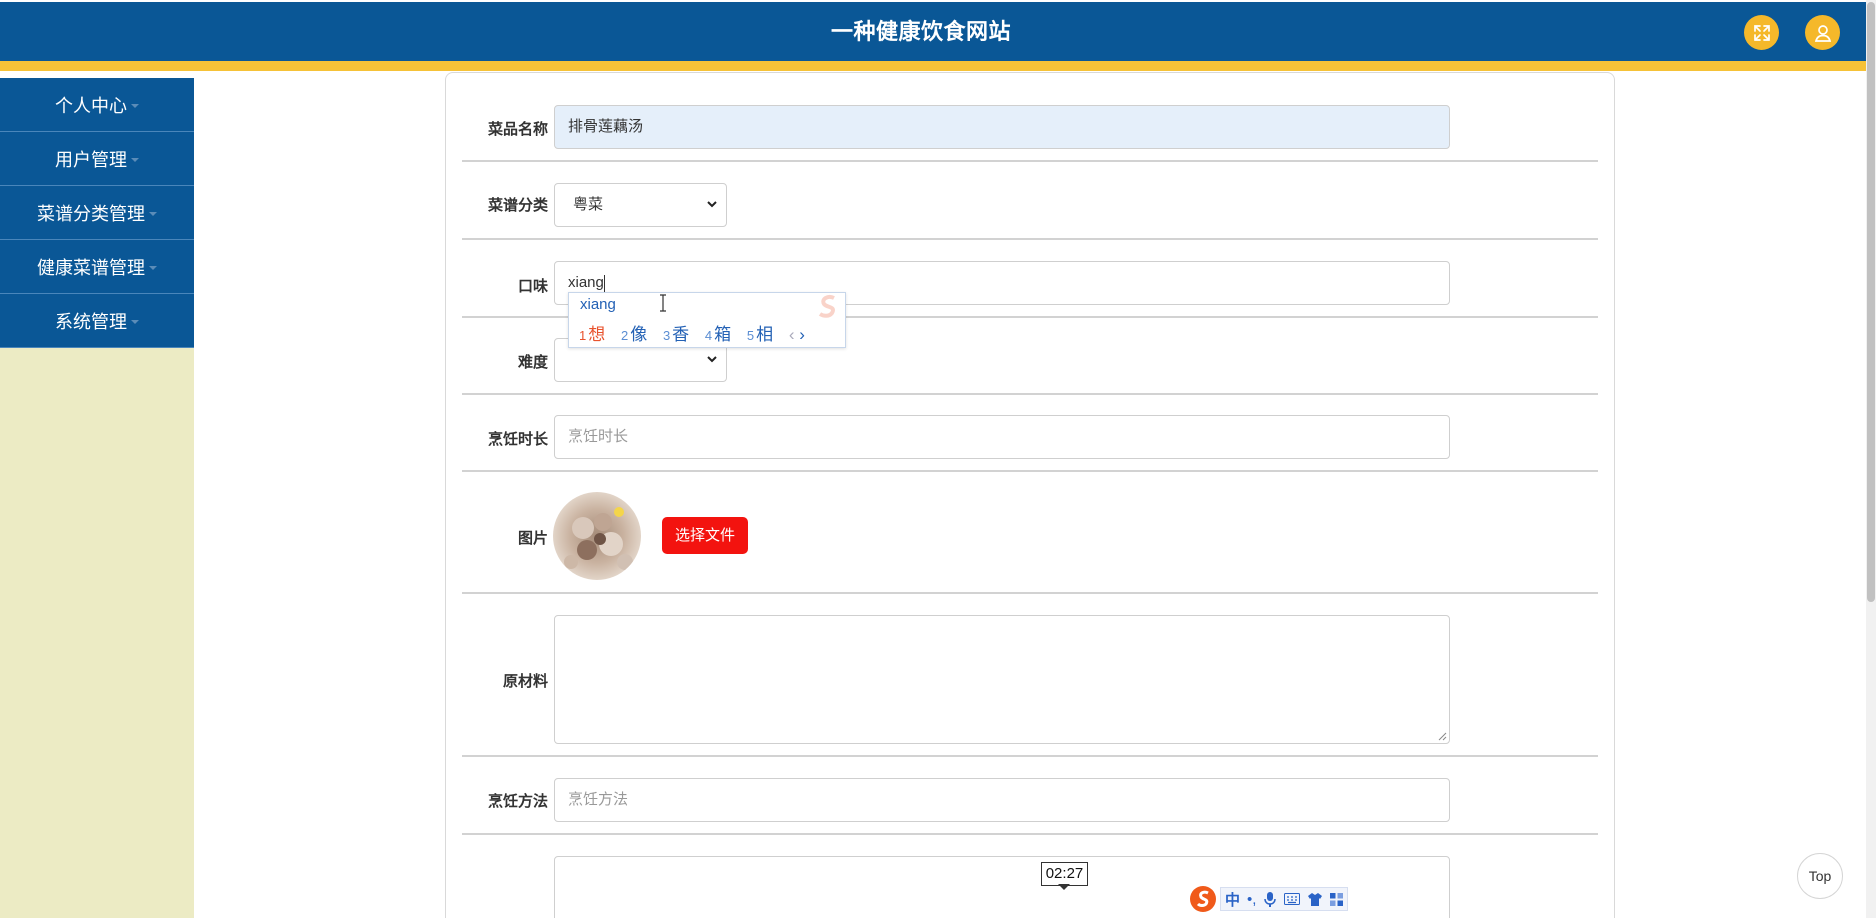 The height and width of the screenshot is (918, 1876). I want to click on timer-badge: 02:27, so click(1064, 874).